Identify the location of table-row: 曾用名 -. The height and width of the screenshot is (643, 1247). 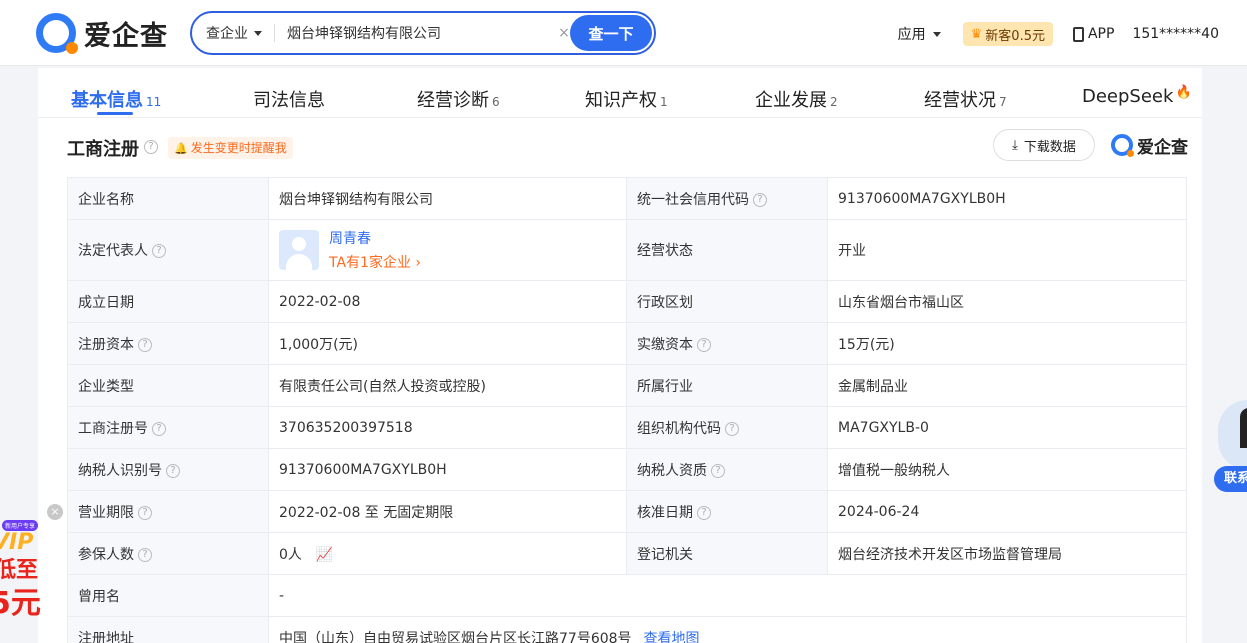
(627, 595).